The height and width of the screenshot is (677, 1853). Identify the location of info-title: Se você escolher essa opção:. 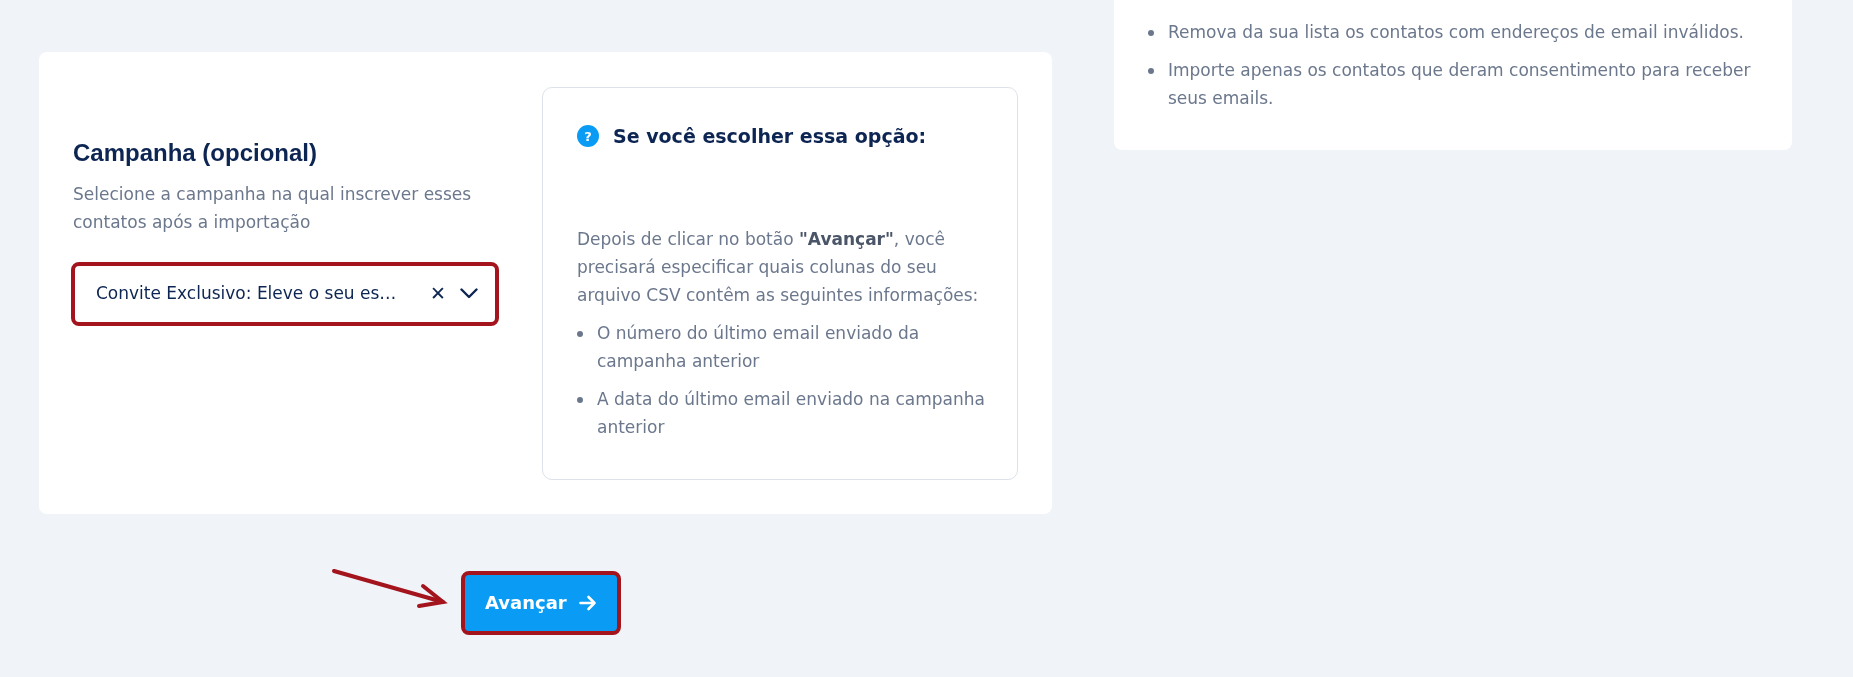
(770, 136).